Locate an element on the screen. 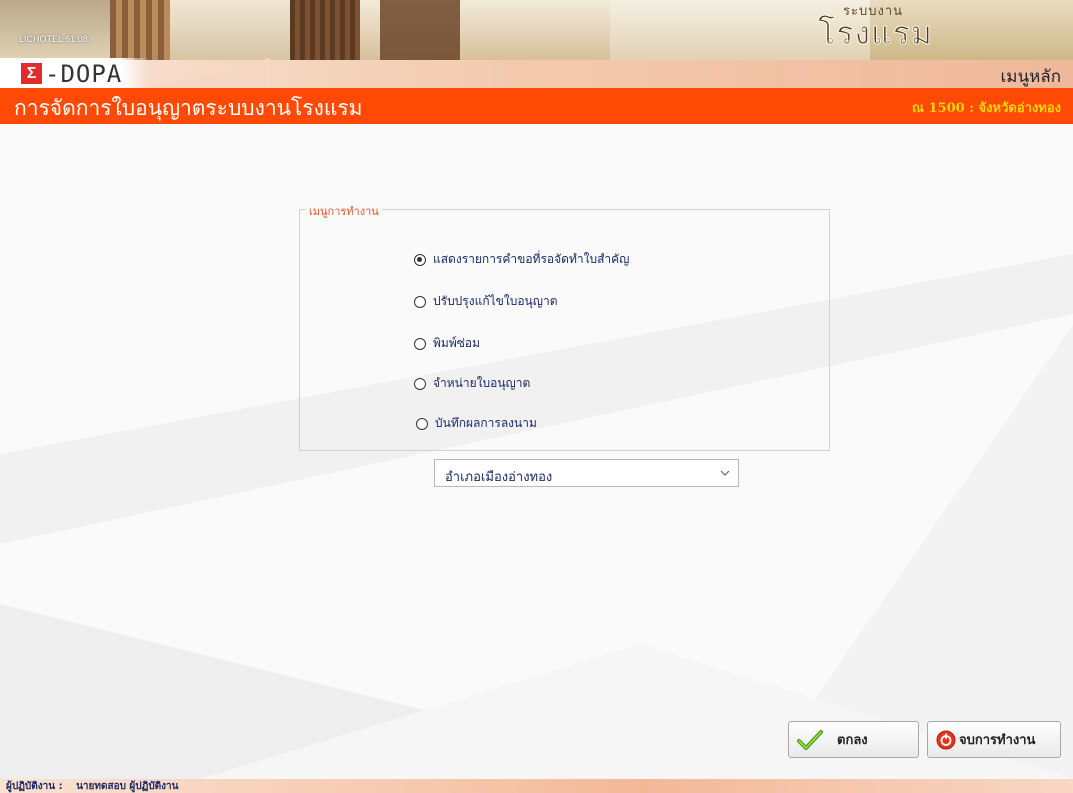  option-label: แสดงรายการคำขอที่รอจัดทำใบสำคัญ is located at coordinates (531, 259).